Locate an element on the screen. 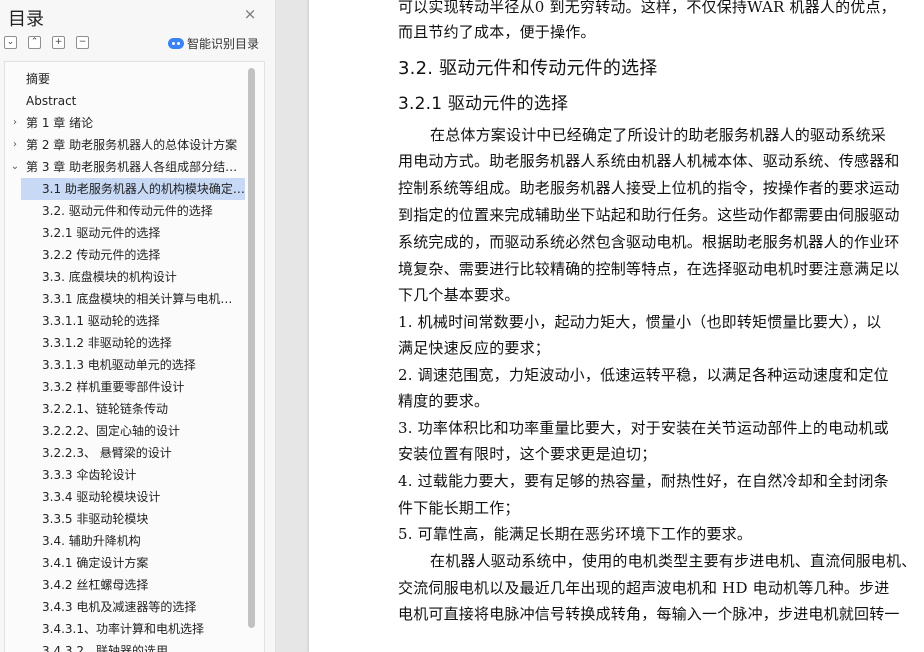  toc-scrollbar is located at coordinates (252, 360).